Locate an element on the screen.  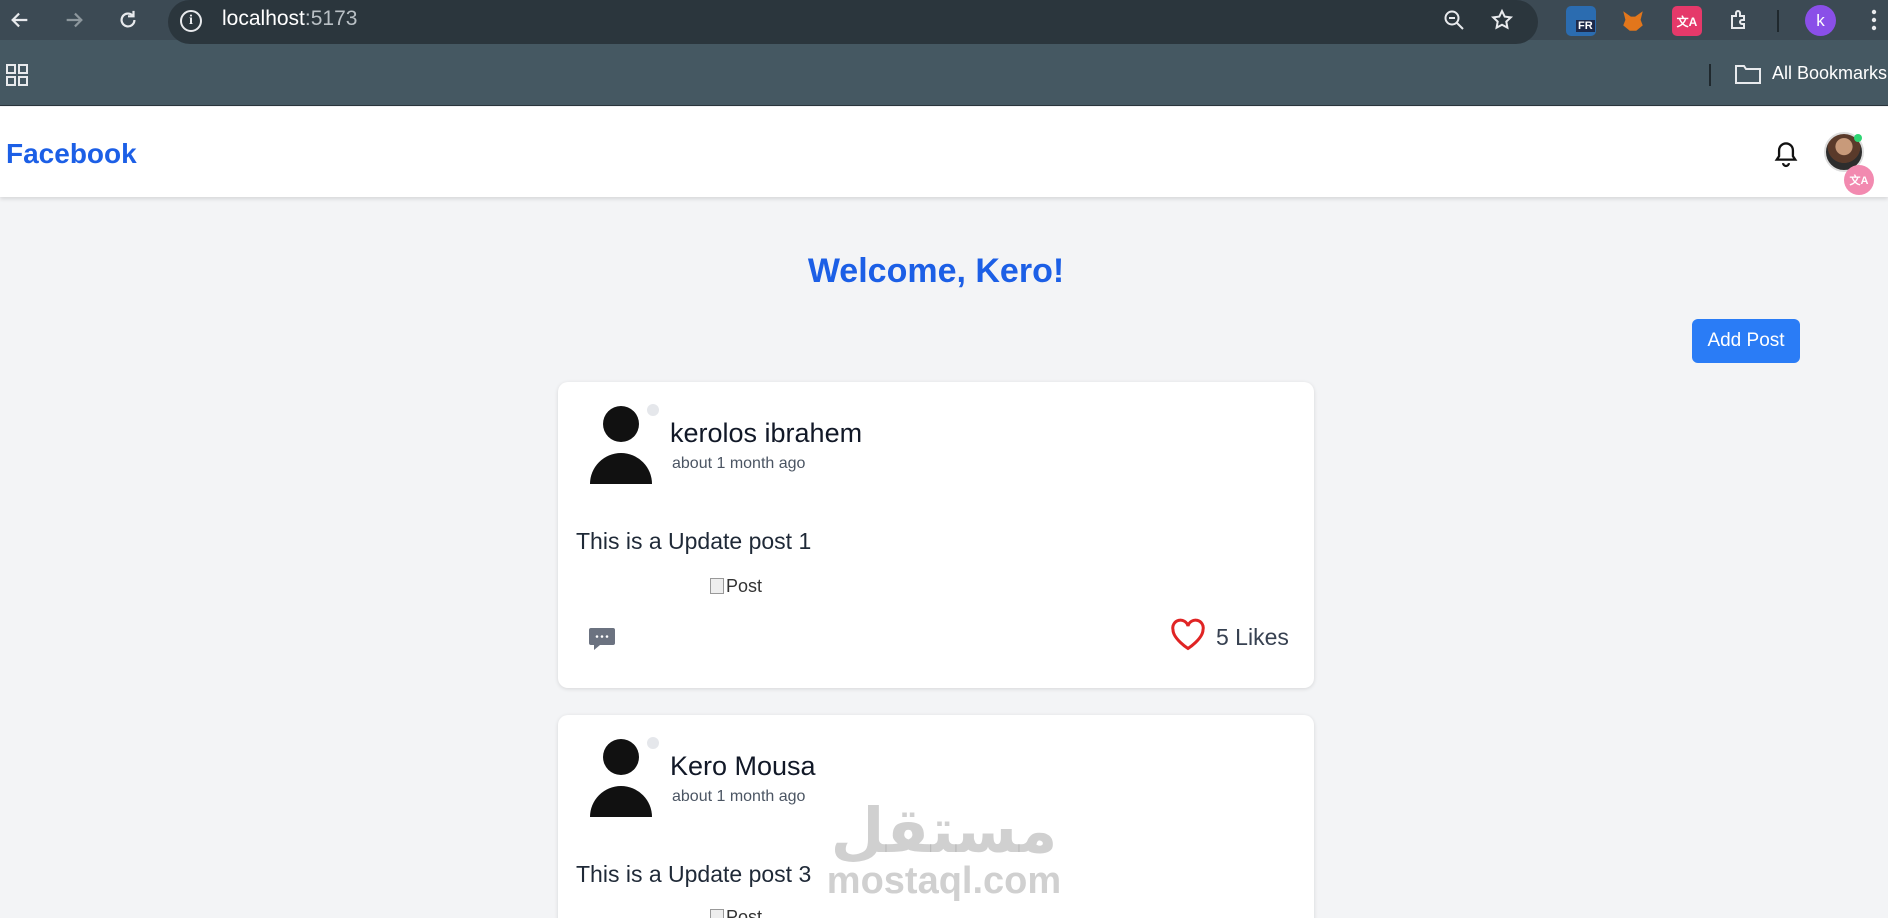
post-text: This is a Update post 1 is located at coordinates (694, 541).